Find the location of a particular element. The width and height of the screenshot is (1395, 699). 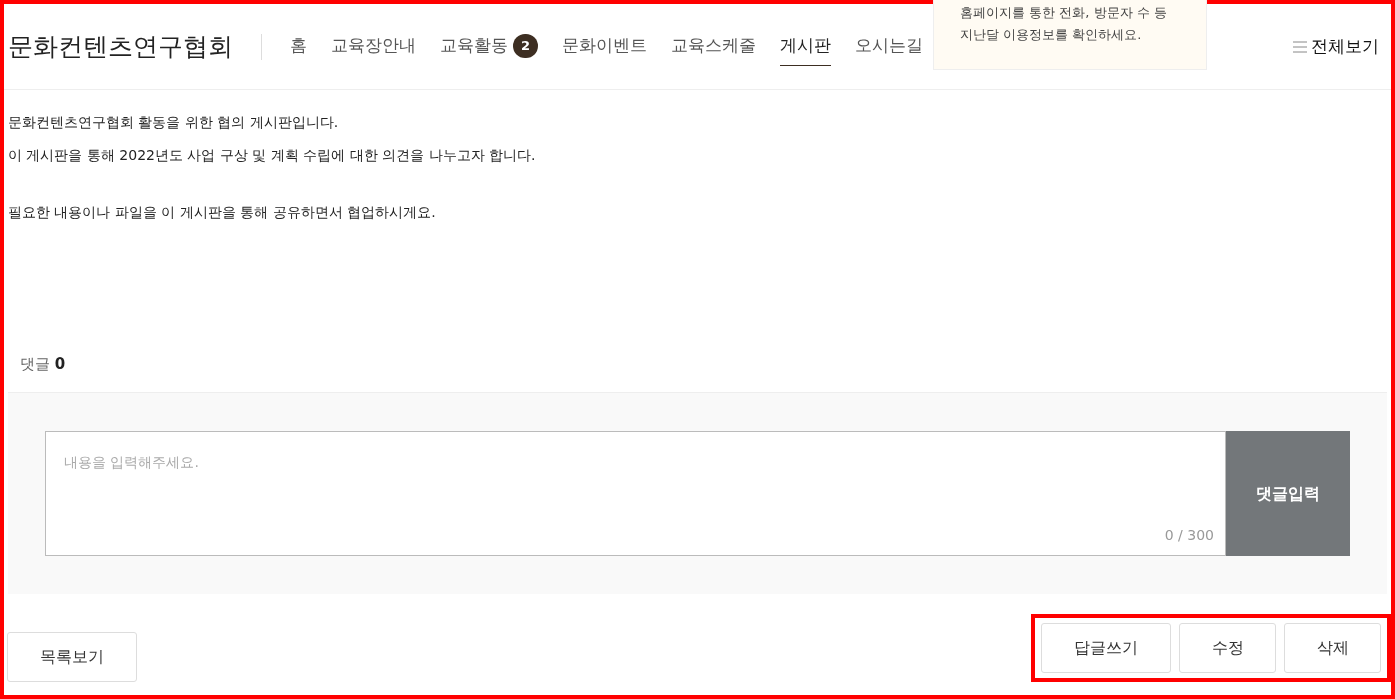

action-button: 답글쓰기 is located at coordinates (1106, 648).